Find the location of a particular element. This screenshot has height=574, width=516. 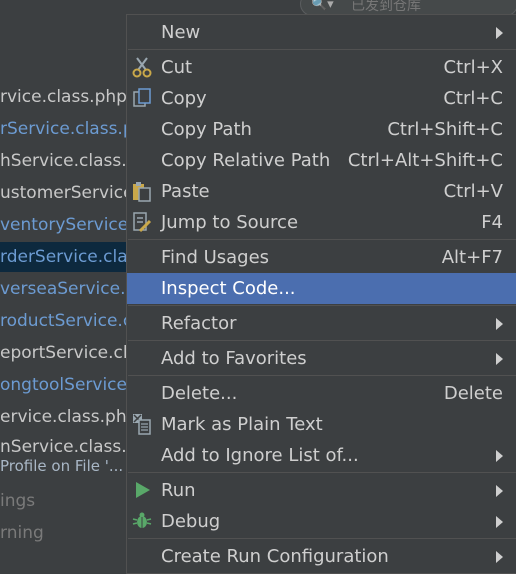

tree-file: rvice.class.php is located at coordinates (63, 97).